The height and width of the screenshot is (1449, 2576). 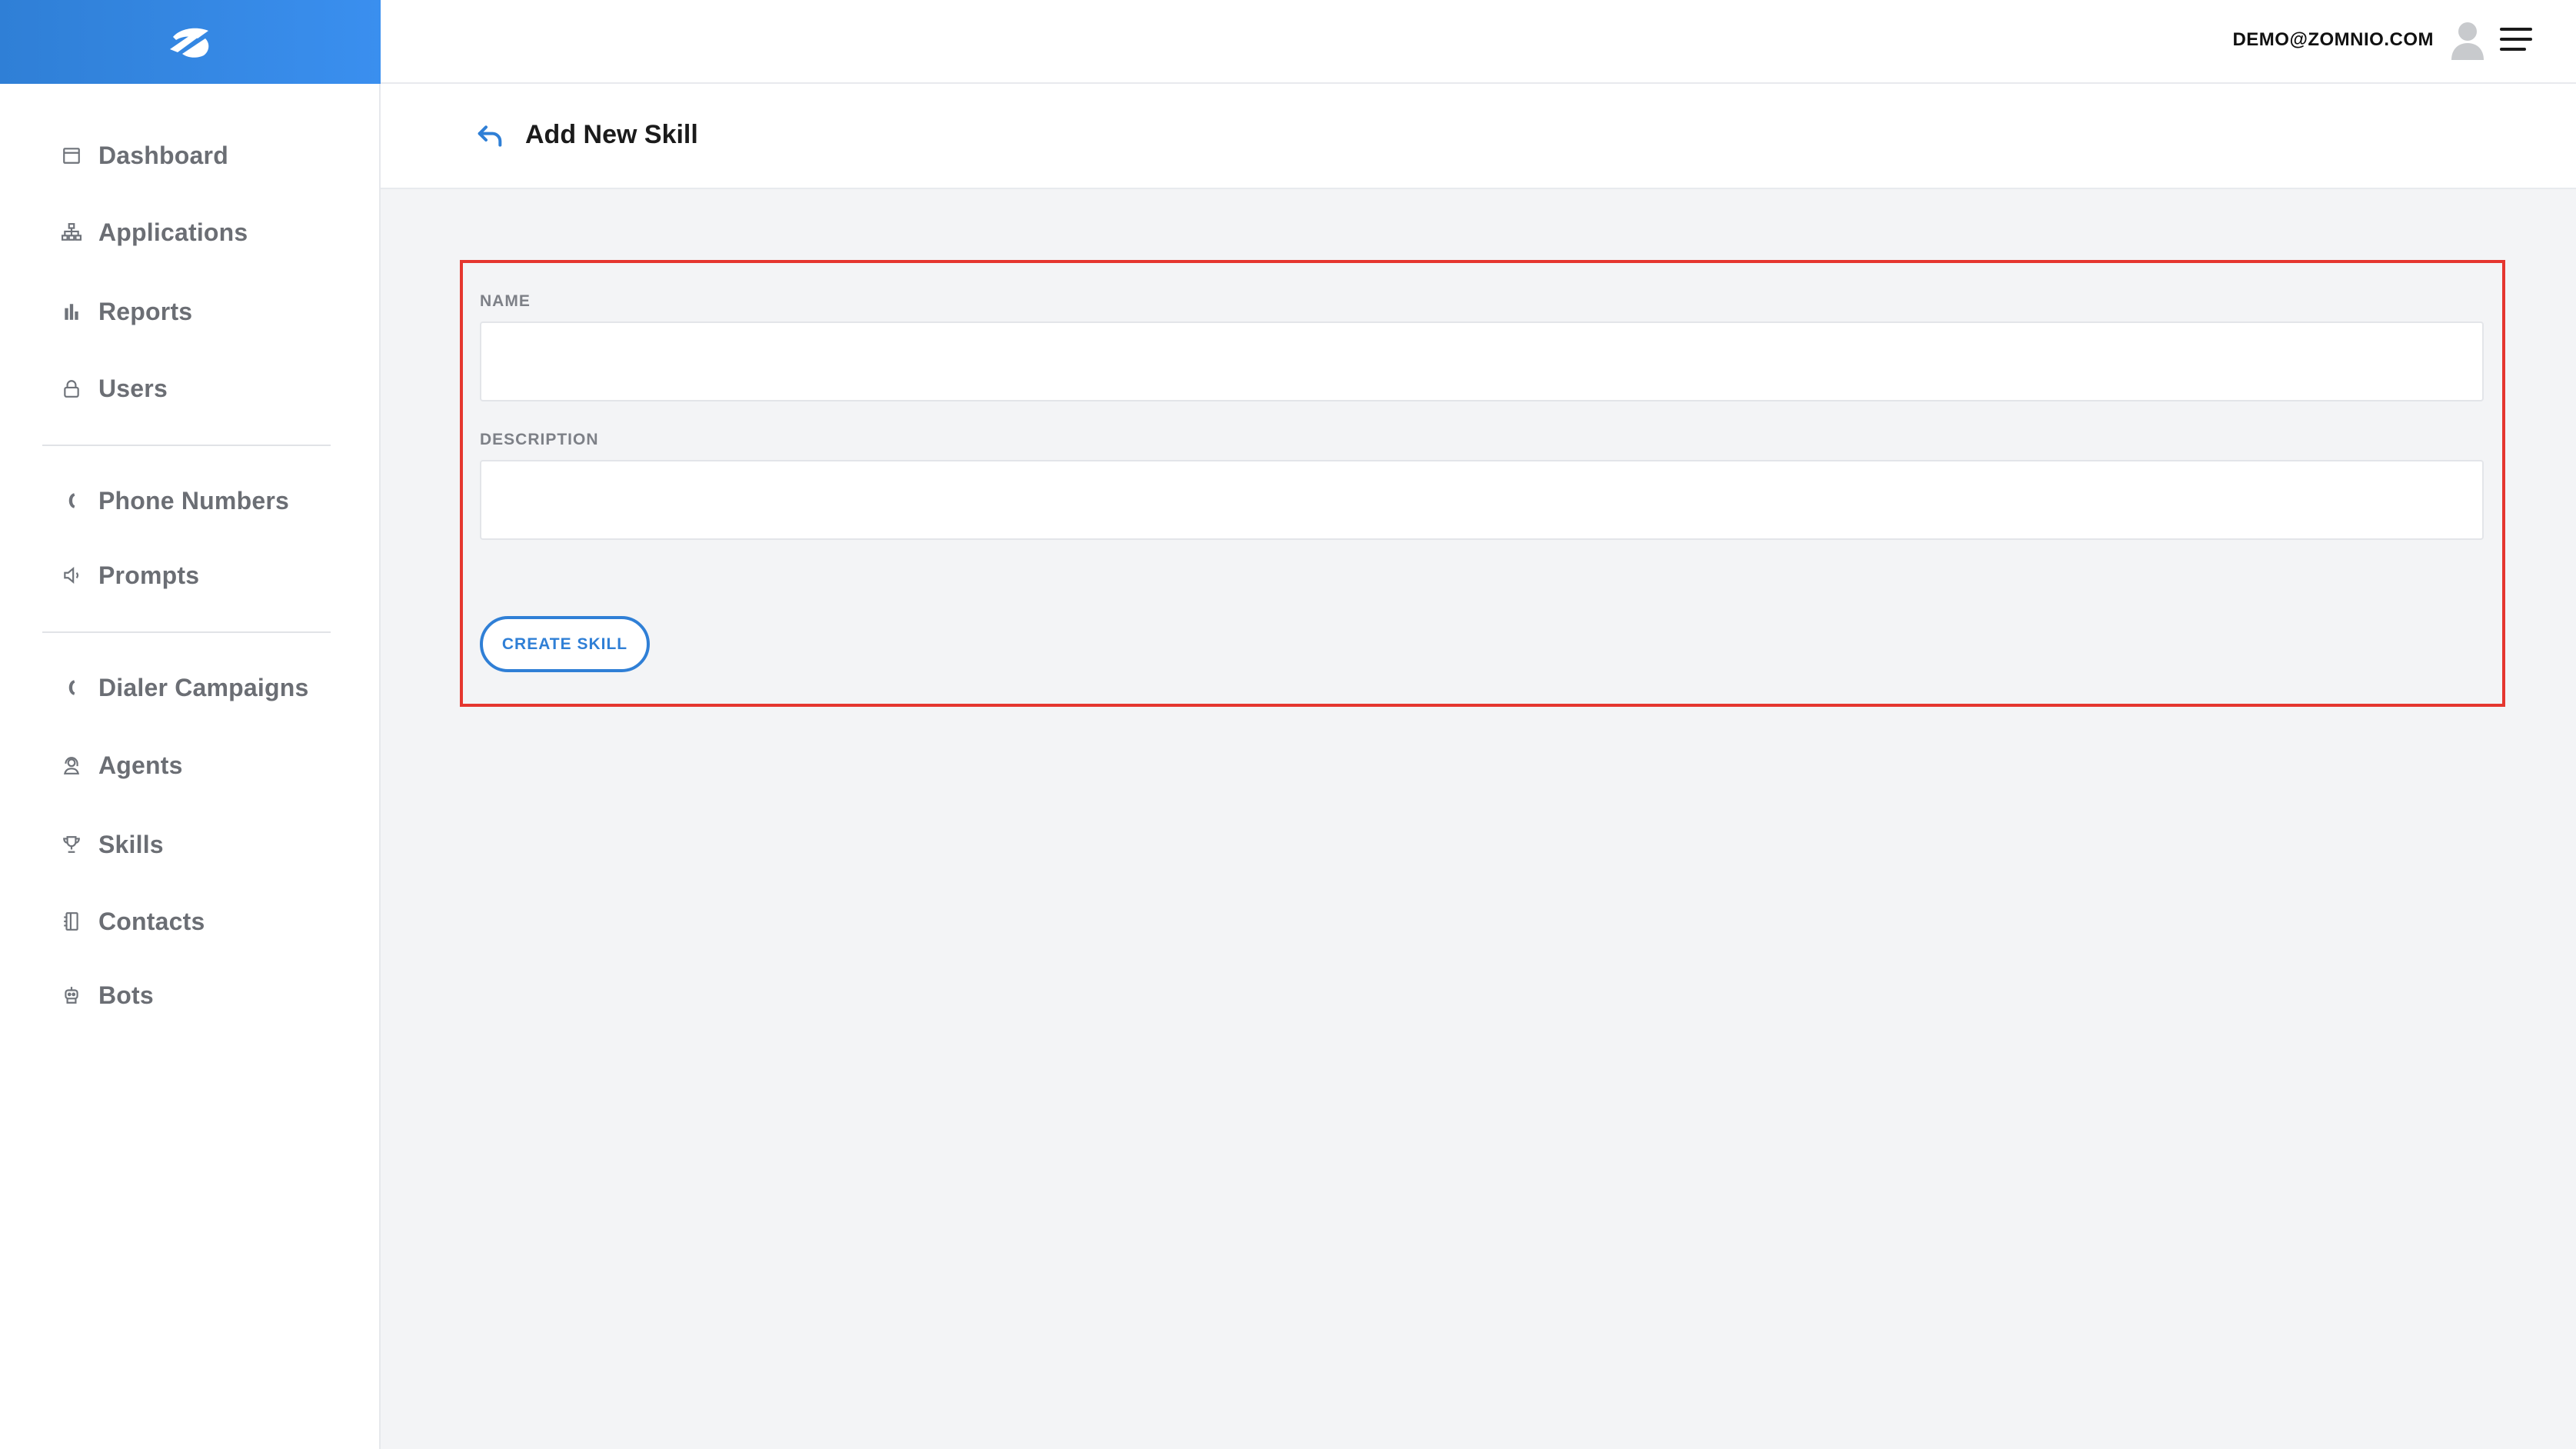 I want to click on page-header: Add New Skill, so click(x=1479, y=136).